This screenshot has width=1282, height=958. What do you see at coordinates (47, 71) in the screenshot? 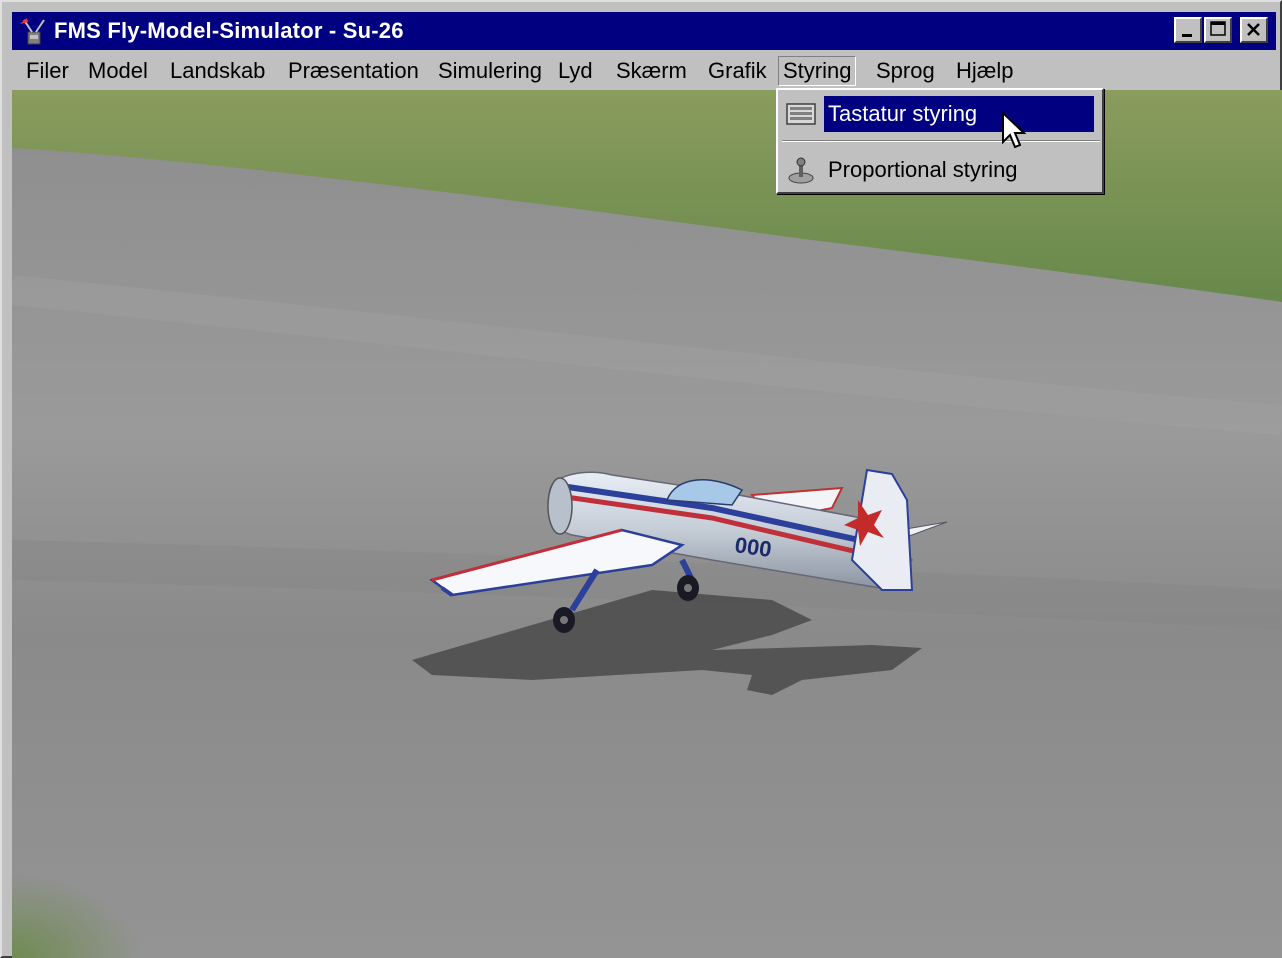
I see `menu-filer: Filer` at bounding box center [47, 71].